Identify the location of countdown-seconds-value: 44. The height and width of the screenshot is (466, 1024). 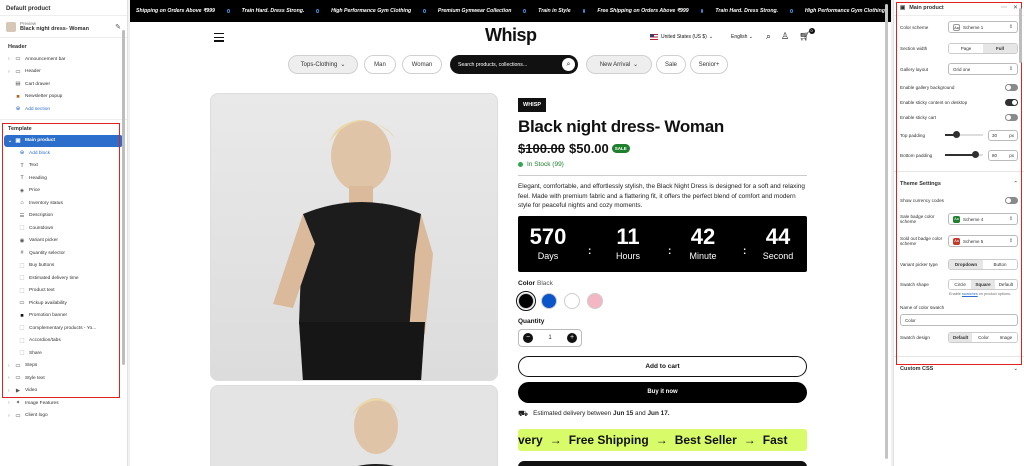
(778, 236).